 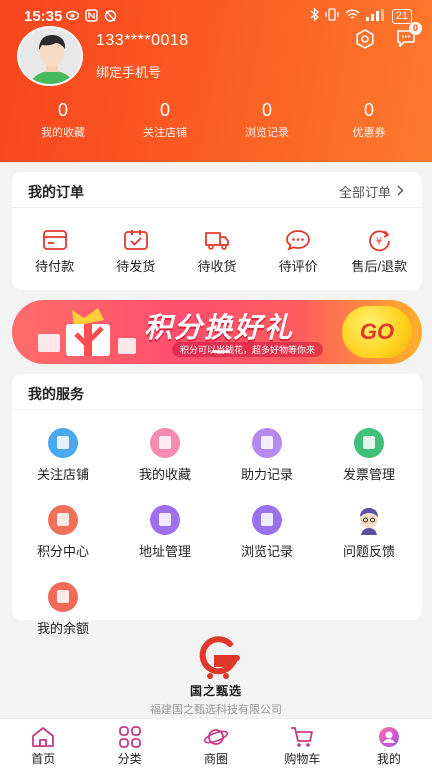 I want to click on tab-label: 我的, so click(x=388, y=759).